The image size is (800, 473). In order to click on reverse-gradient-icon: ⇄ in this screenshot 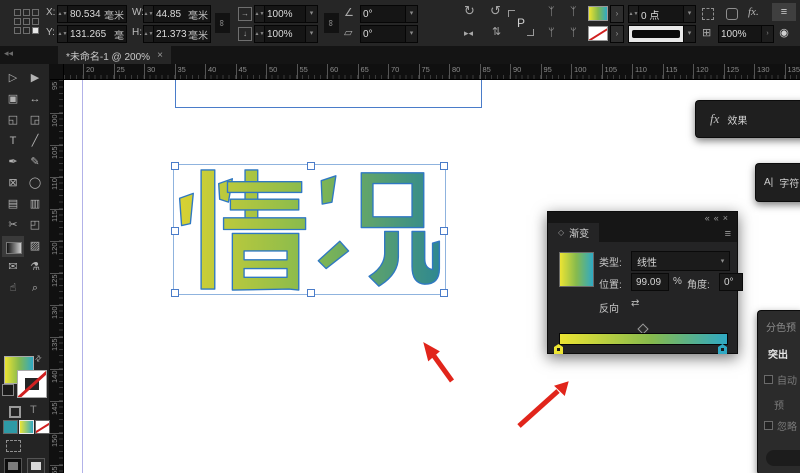, I will do `click(635, 303)`.